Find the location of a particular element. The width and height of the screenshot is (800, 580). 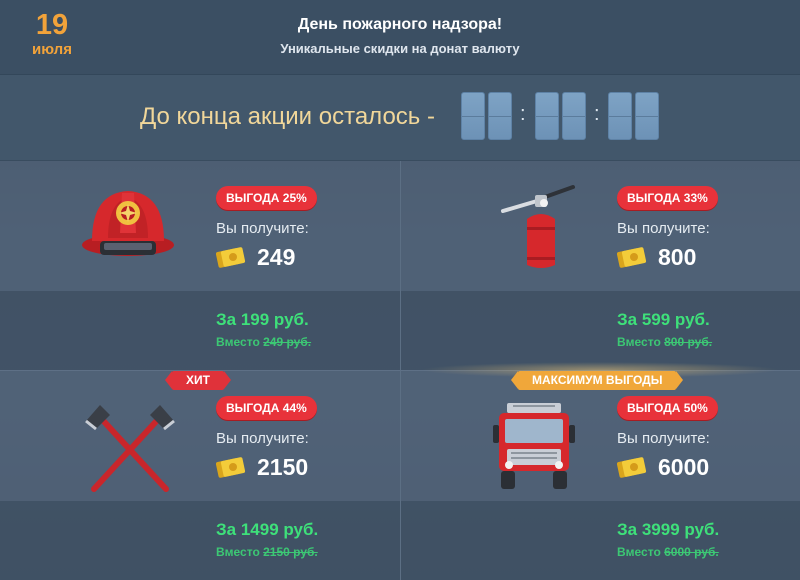

discount-badge: ВЫГОДА 50% is located at coordinates (667, 408).